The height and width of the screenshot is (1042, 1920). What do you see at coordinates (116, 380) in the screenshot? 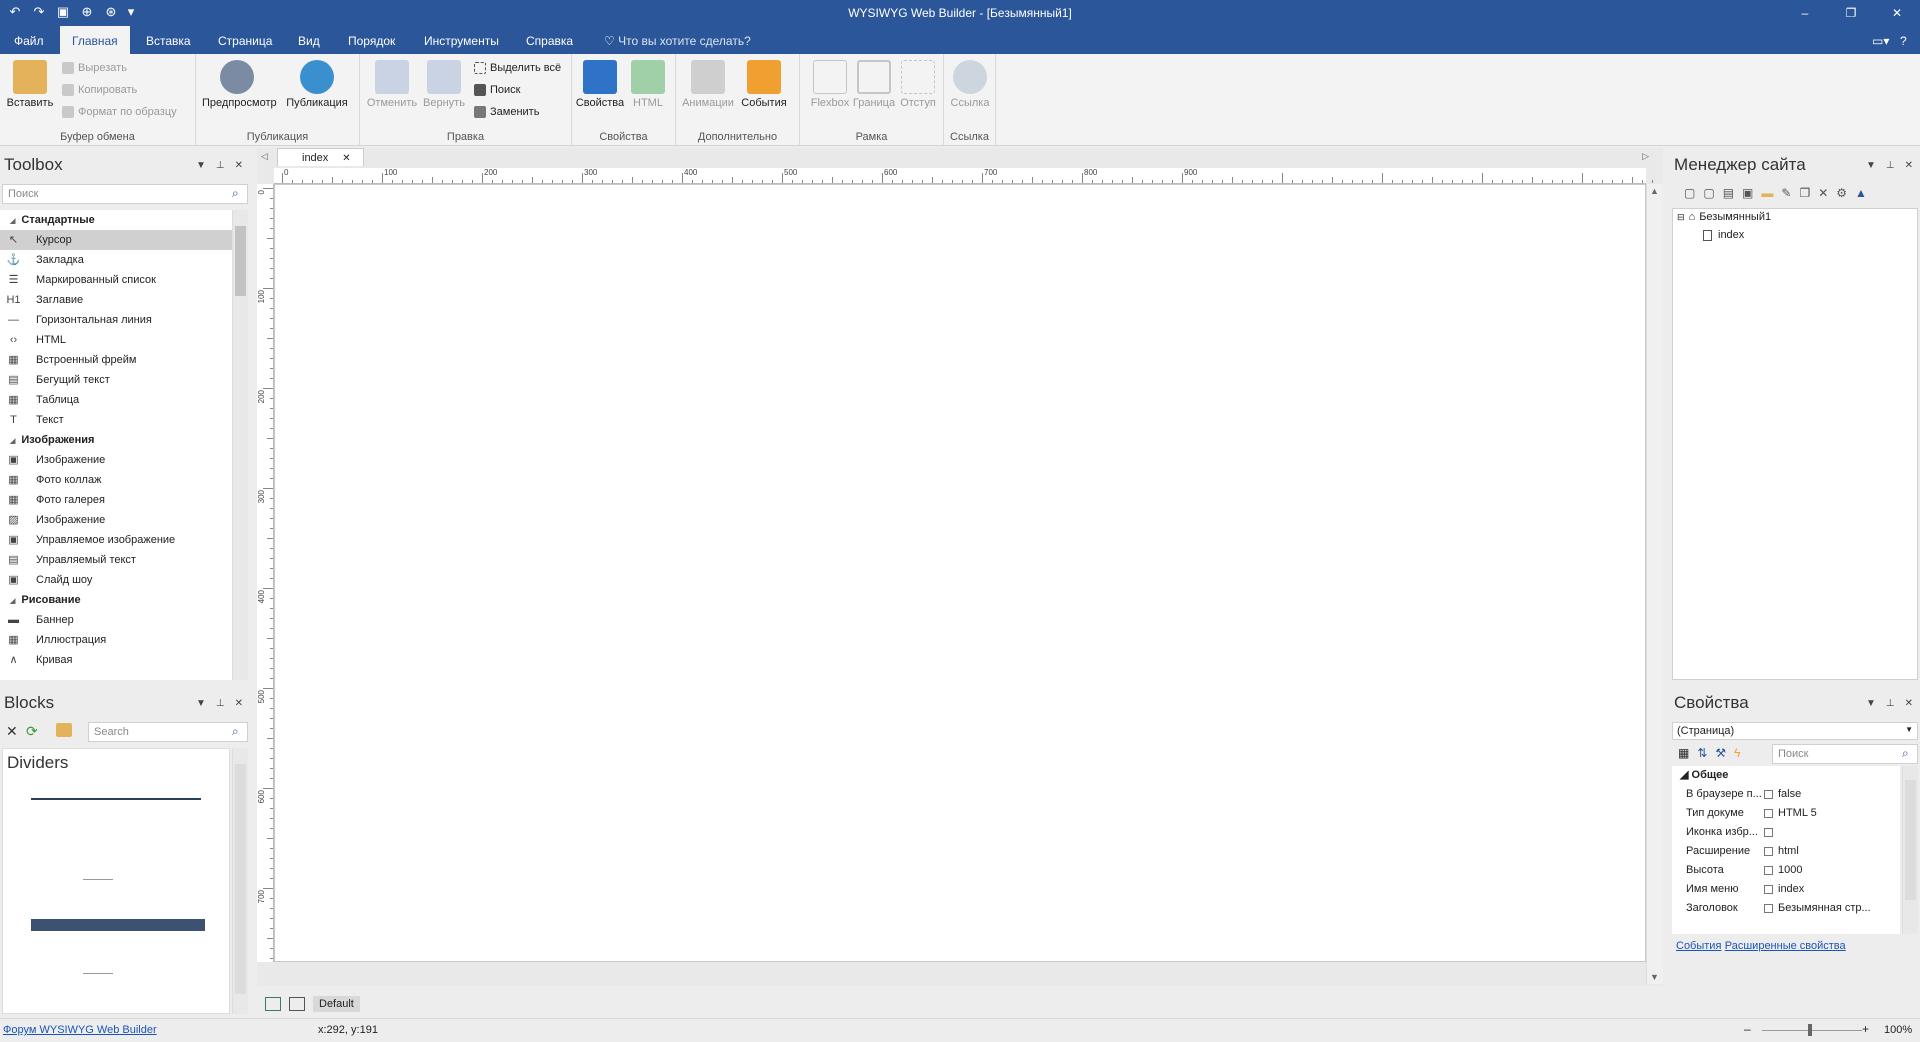
I see `toolbox-item: ▤ Бегущий текст` at bounding box center [116, 380].